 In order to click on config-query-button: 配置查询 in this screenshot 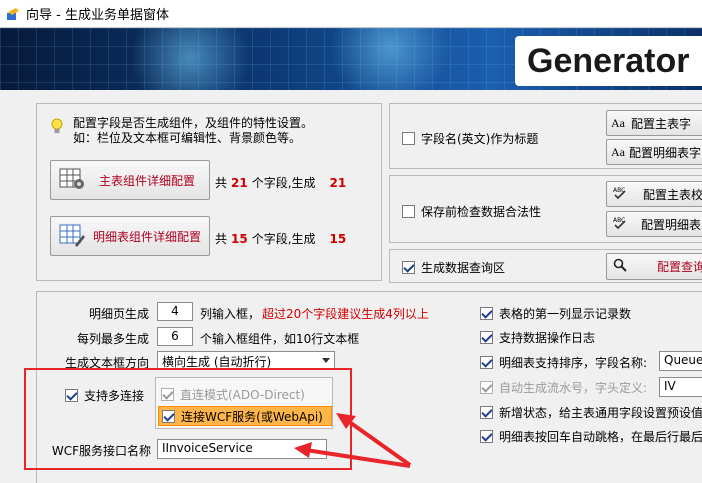, I will do `click(654, 266)`.